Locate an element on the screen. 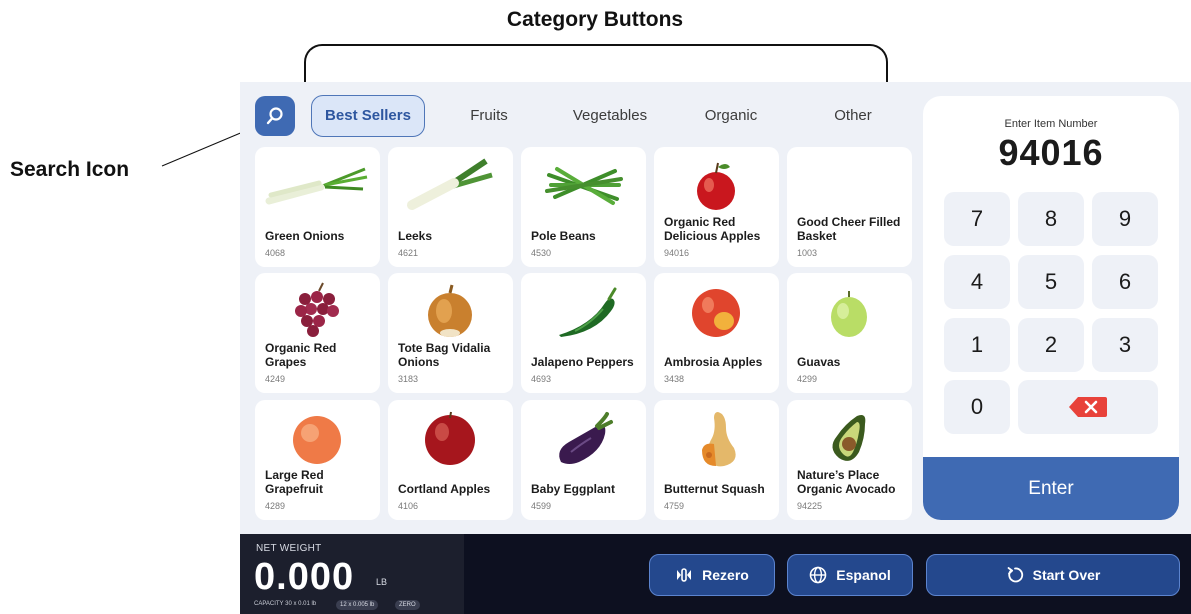 The width and height of the screenshot is (1191, 614). red-apple-icon is located at coordinates (716, 186).